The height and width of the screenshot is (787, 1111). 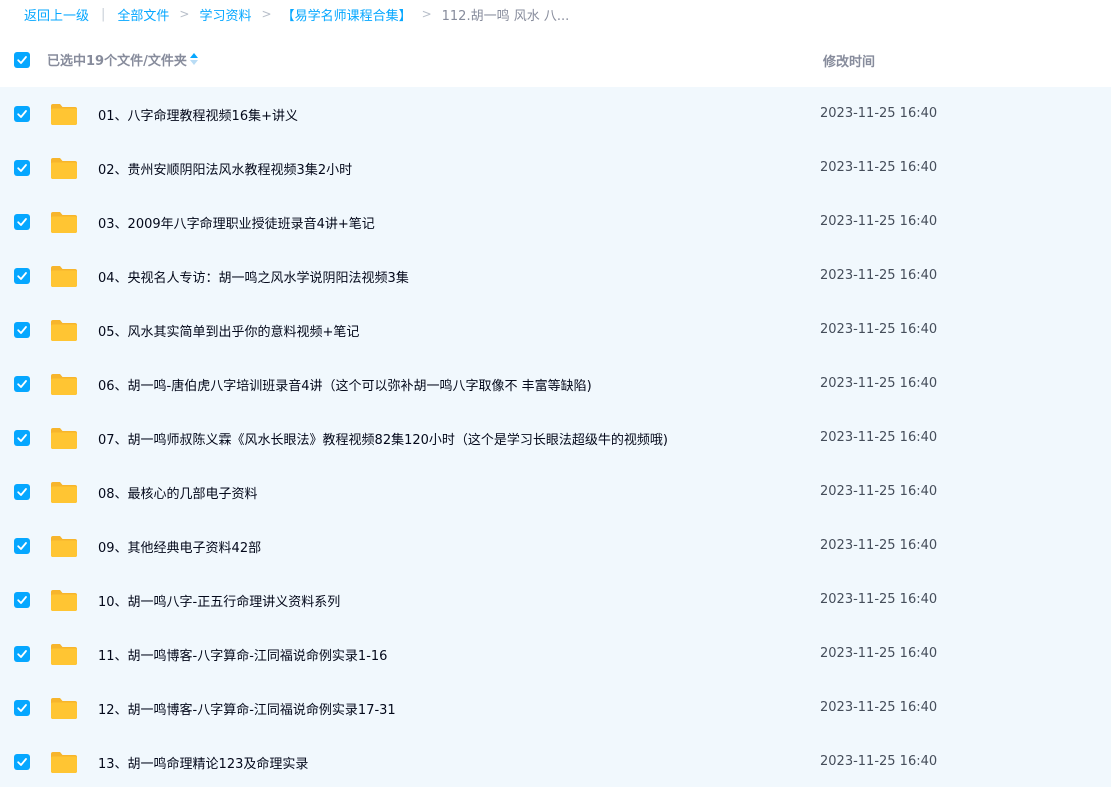 I want to click on file-row: 13、胡一鸣命理精论123及命理实录 2023-11-25 16:40, so click(x=555, y=761).